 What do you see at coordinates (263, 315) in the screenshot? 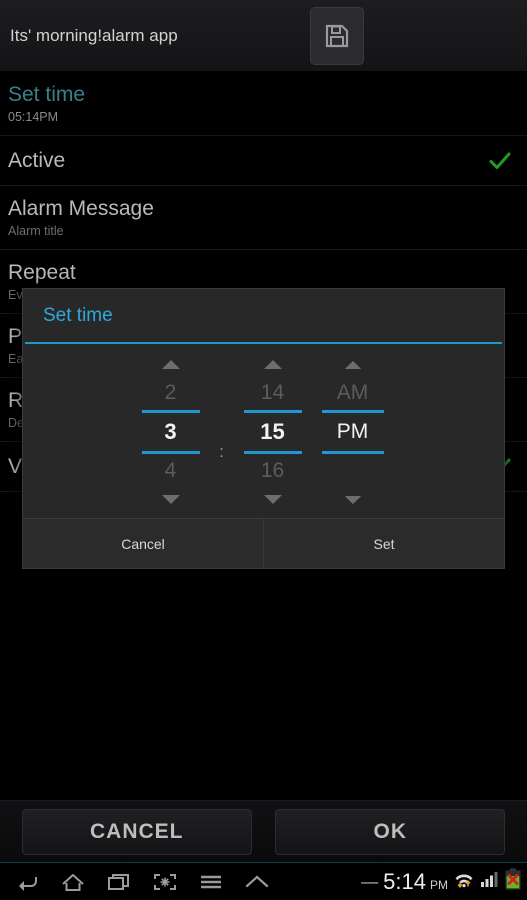
I see `dialog-title-bar: Set time` at bounding box center [263, 315].